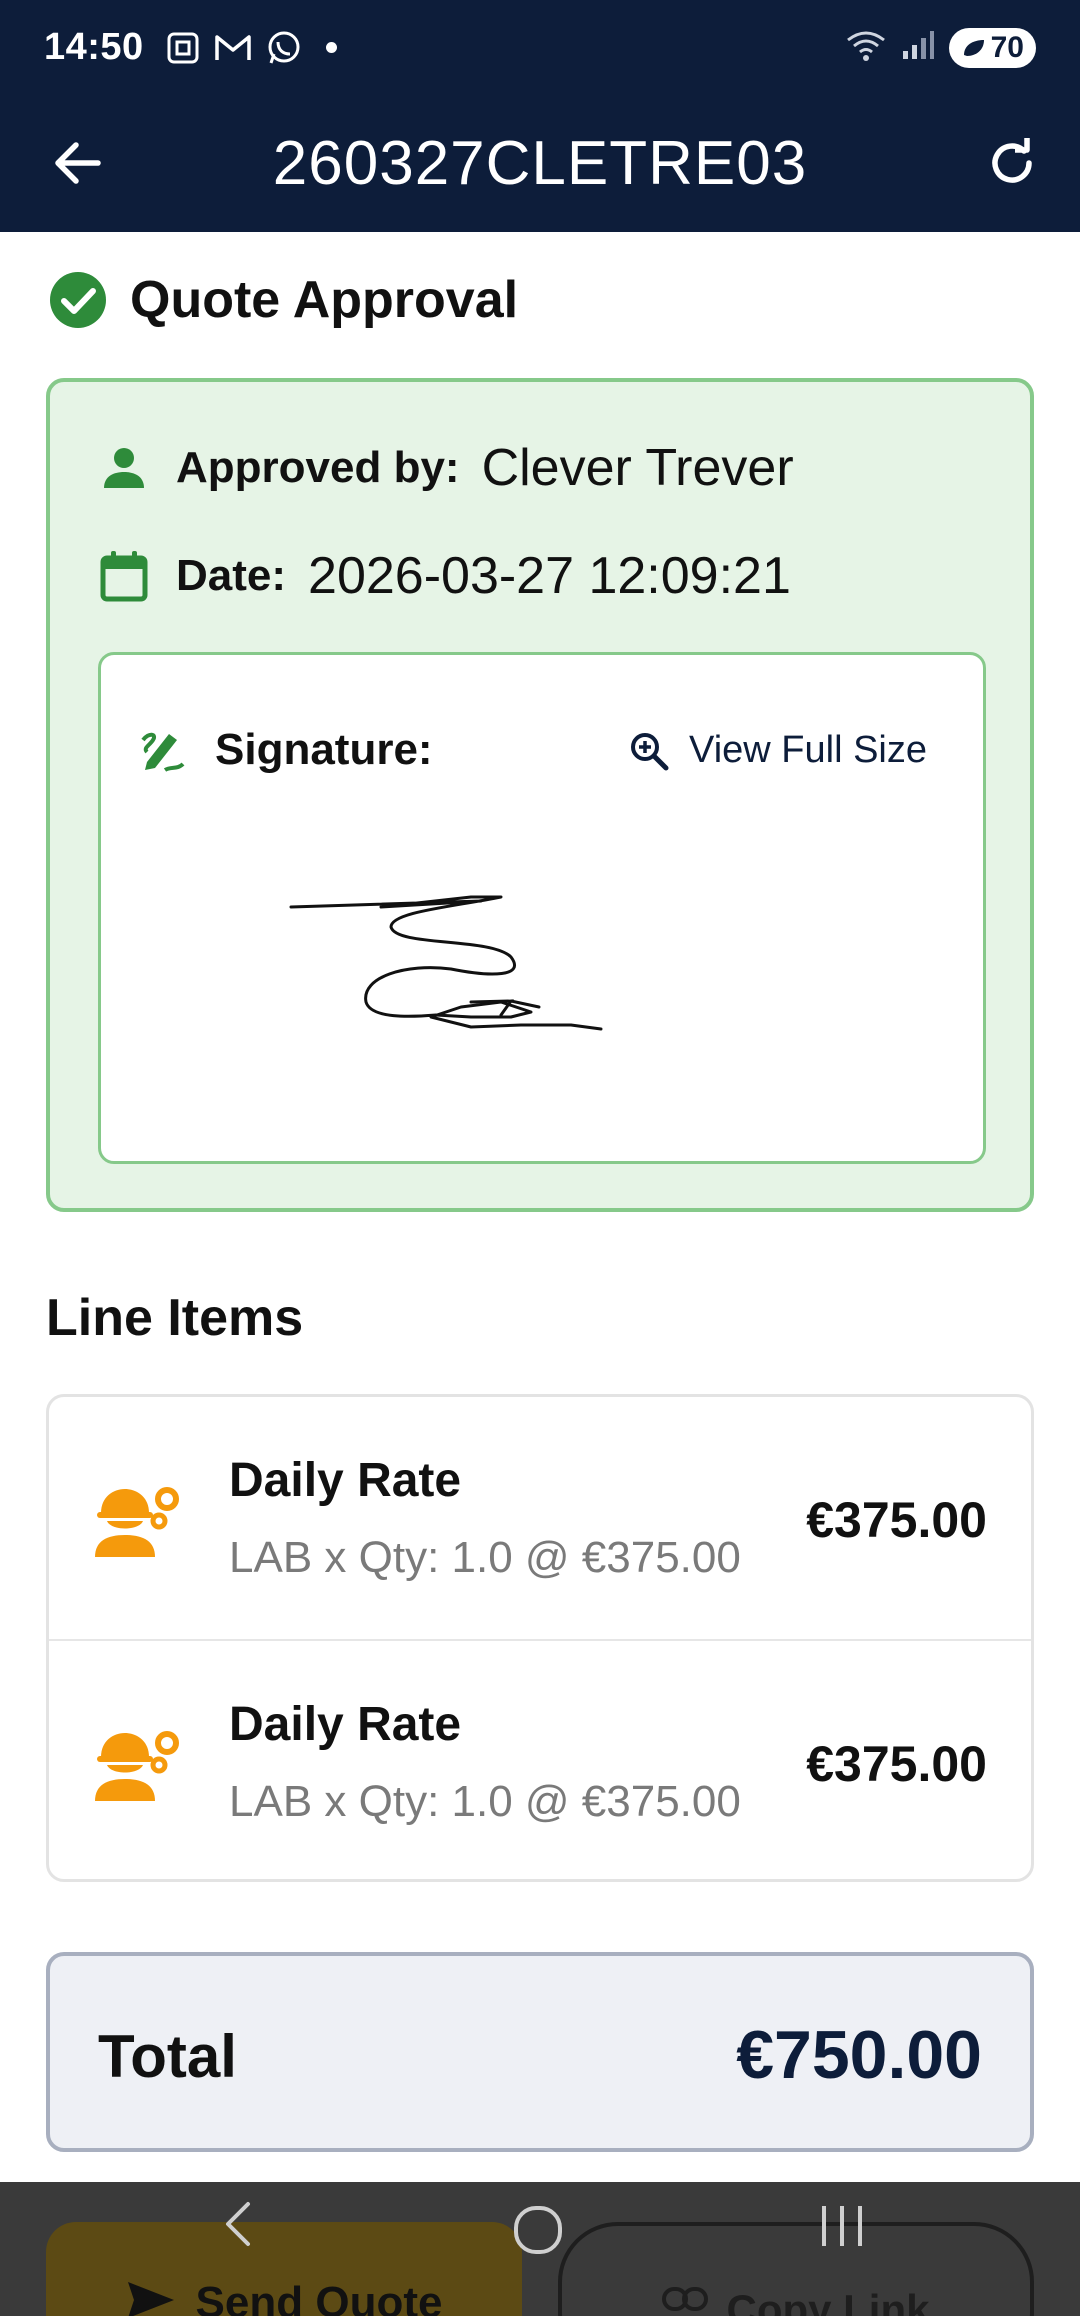 This screenshot has height=2316, width=1080. I want to click on total-label: Total, so click(167, 2056).